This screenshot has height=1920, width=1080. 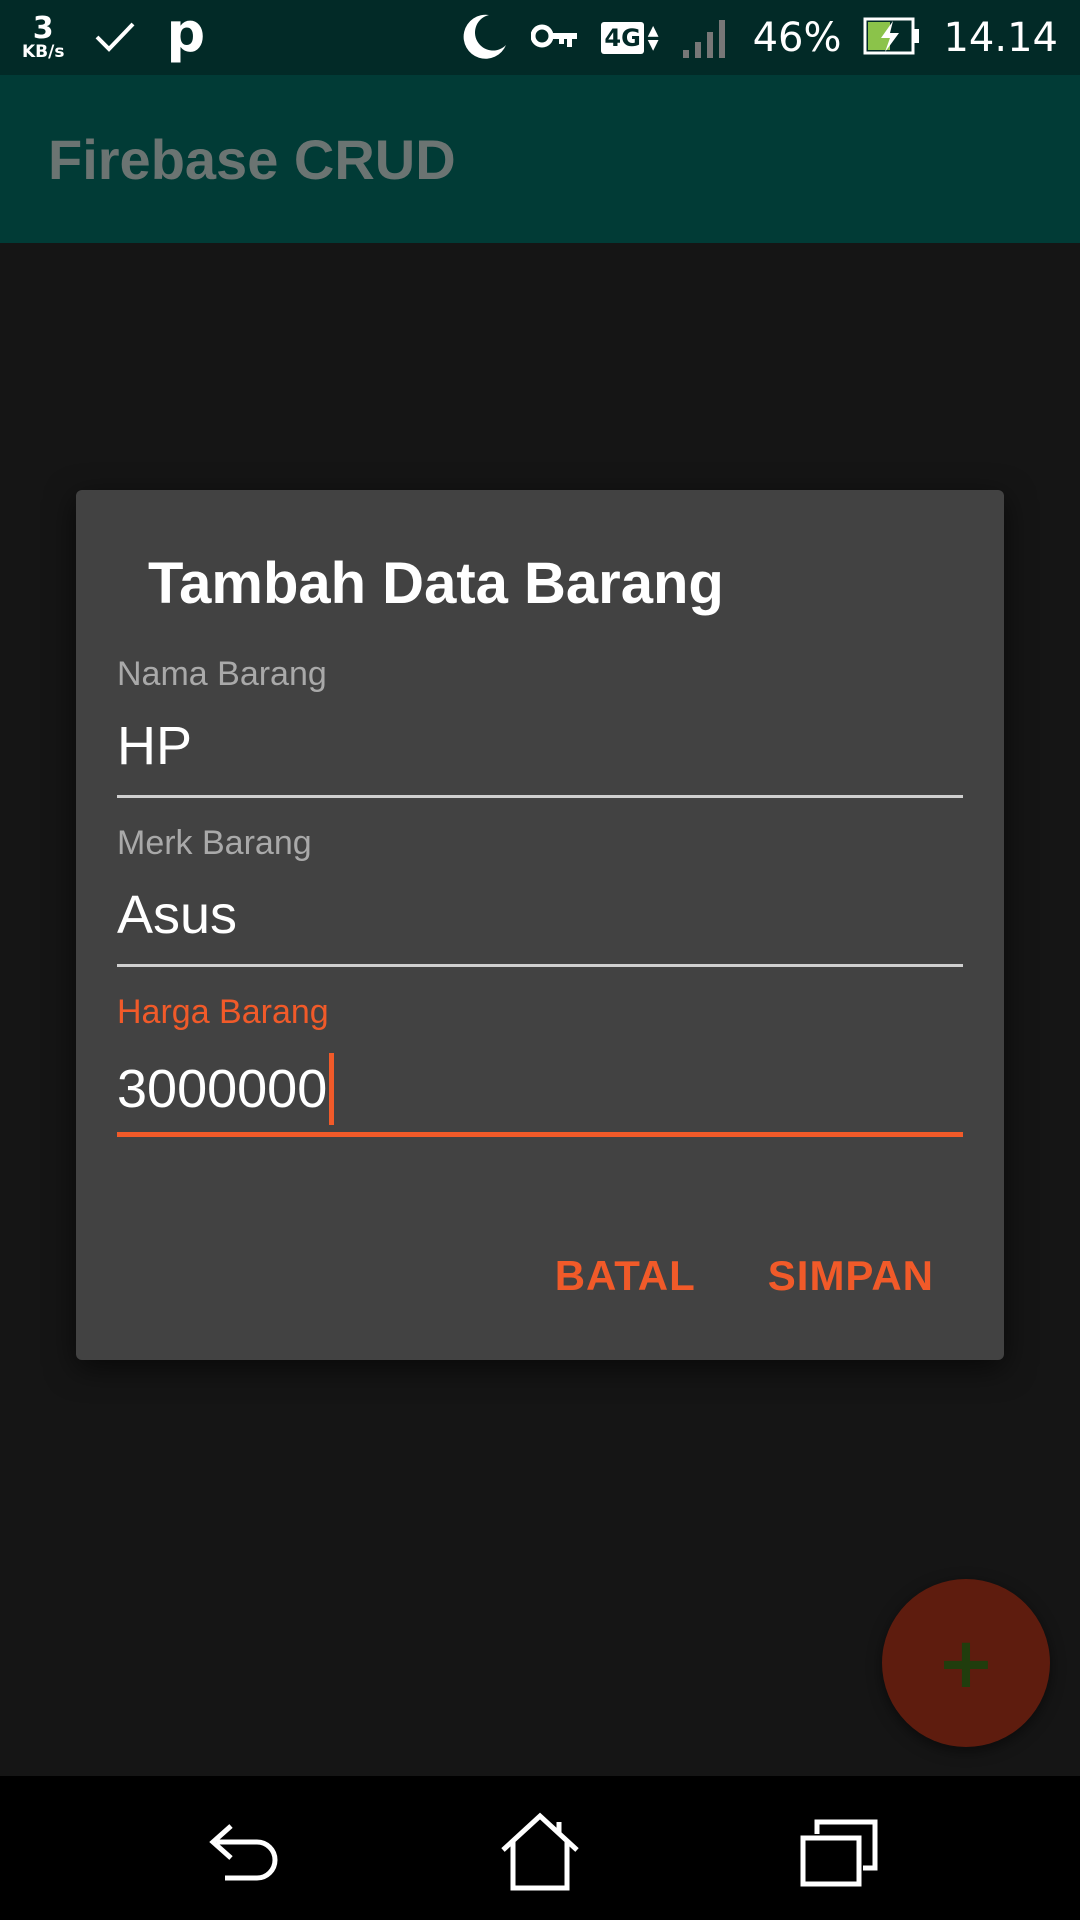 I want to click on item-name-label: Nama Barang, so click(x=222, y=674).